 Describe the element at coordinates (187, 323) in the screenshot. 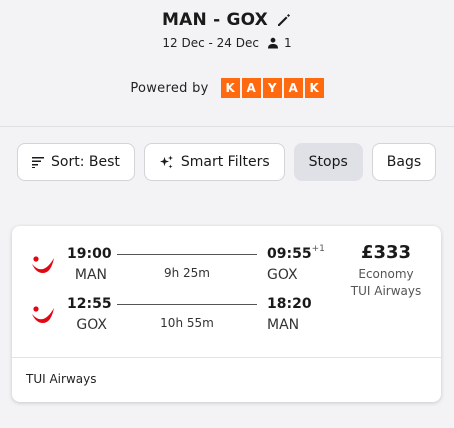

I see `flight-duration: 10h 55m` at that location.